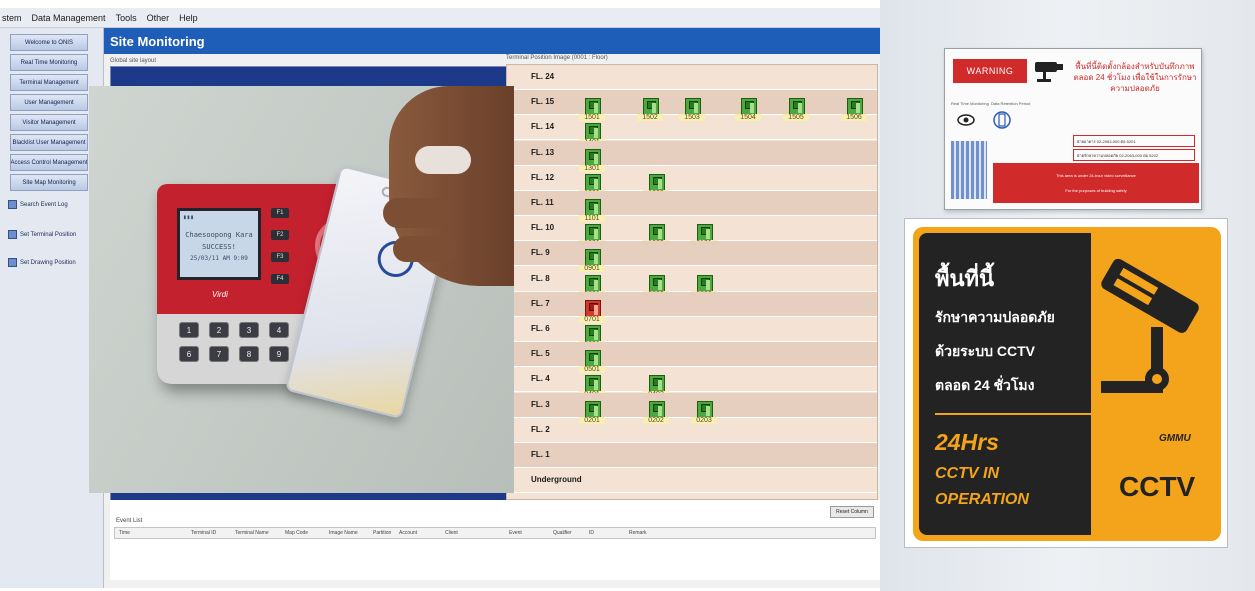 The height and width of the screenshot is (591, 1255). What do you see at coordinates (543, 228) in the screenshot?
I see `floor-label: FL. 10` at bounding box center [543, 228].